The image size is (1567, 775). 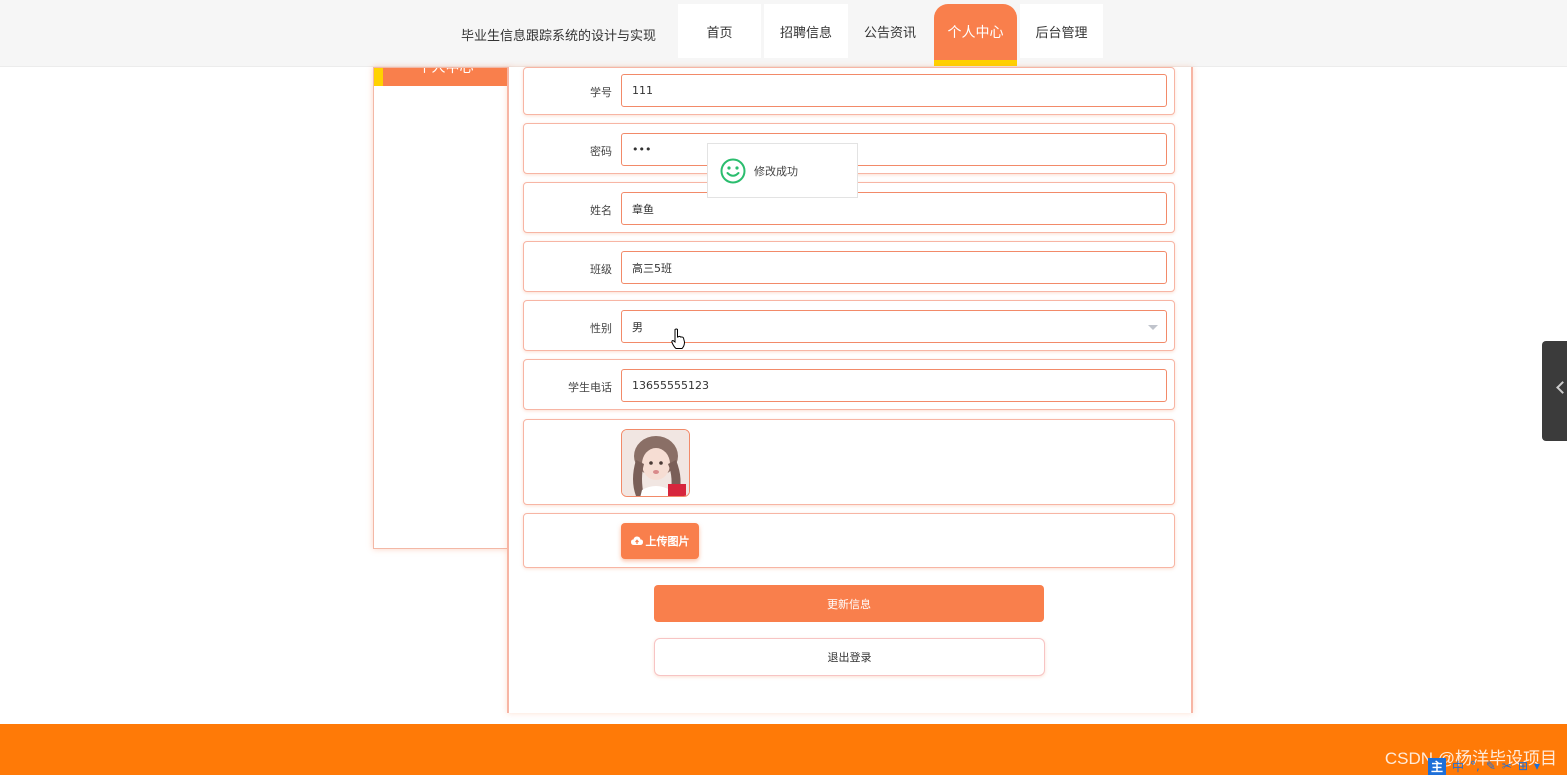 I want to click on upload-image-button: 上传图片, so click(x=660, y=541).